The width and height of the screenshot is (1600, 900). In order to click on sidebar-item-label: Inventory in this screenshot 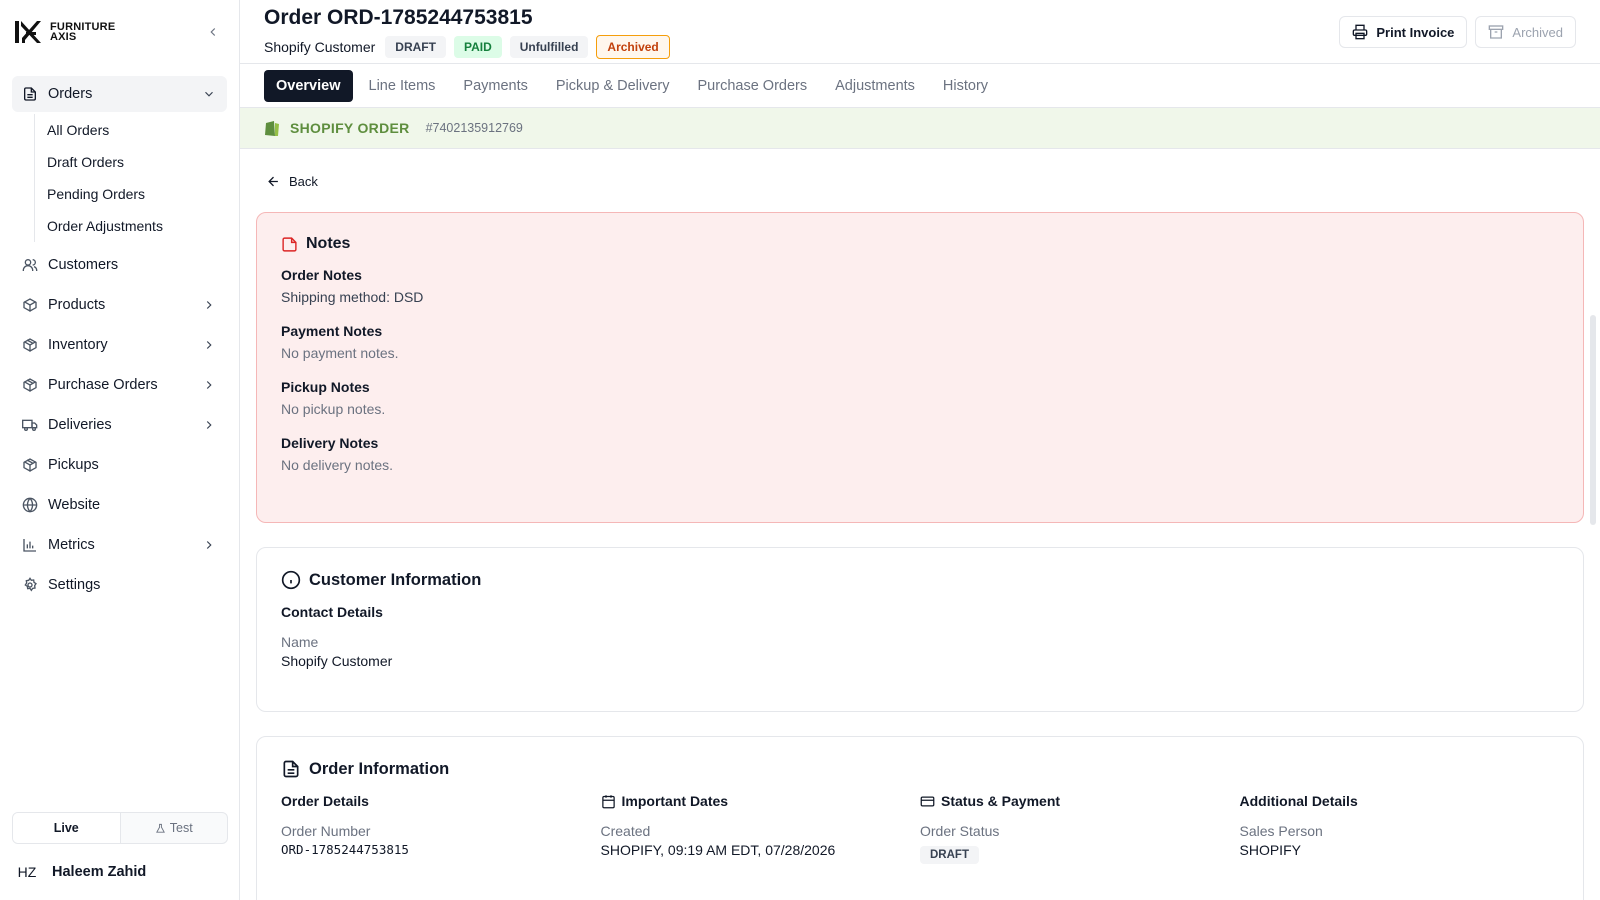, I will do `click(78, 345)`.